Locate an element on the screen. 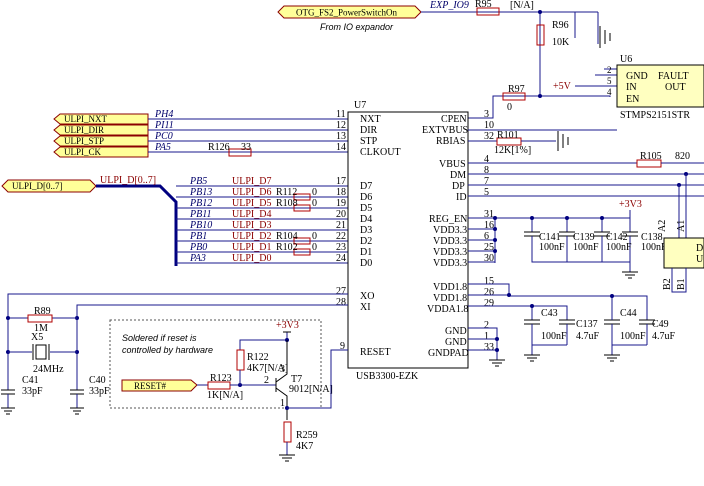  svg-text: DIR is located at coordinates (369, 130).